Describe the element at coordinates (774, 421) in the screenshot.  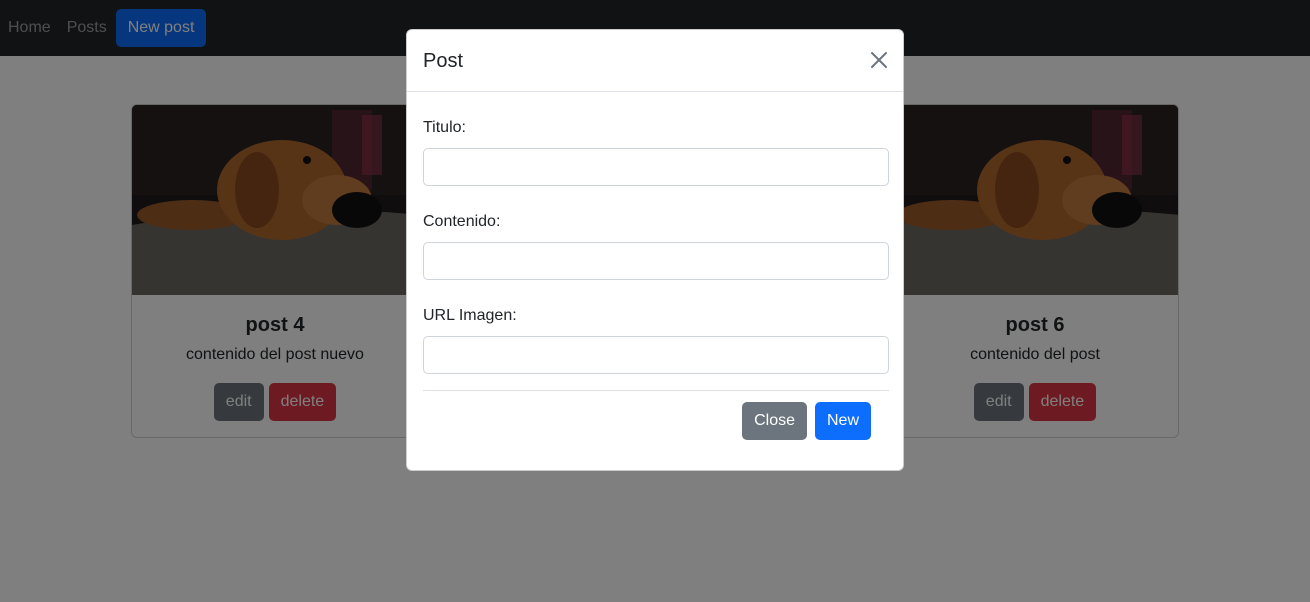
I see `close-button: Close` at that location.